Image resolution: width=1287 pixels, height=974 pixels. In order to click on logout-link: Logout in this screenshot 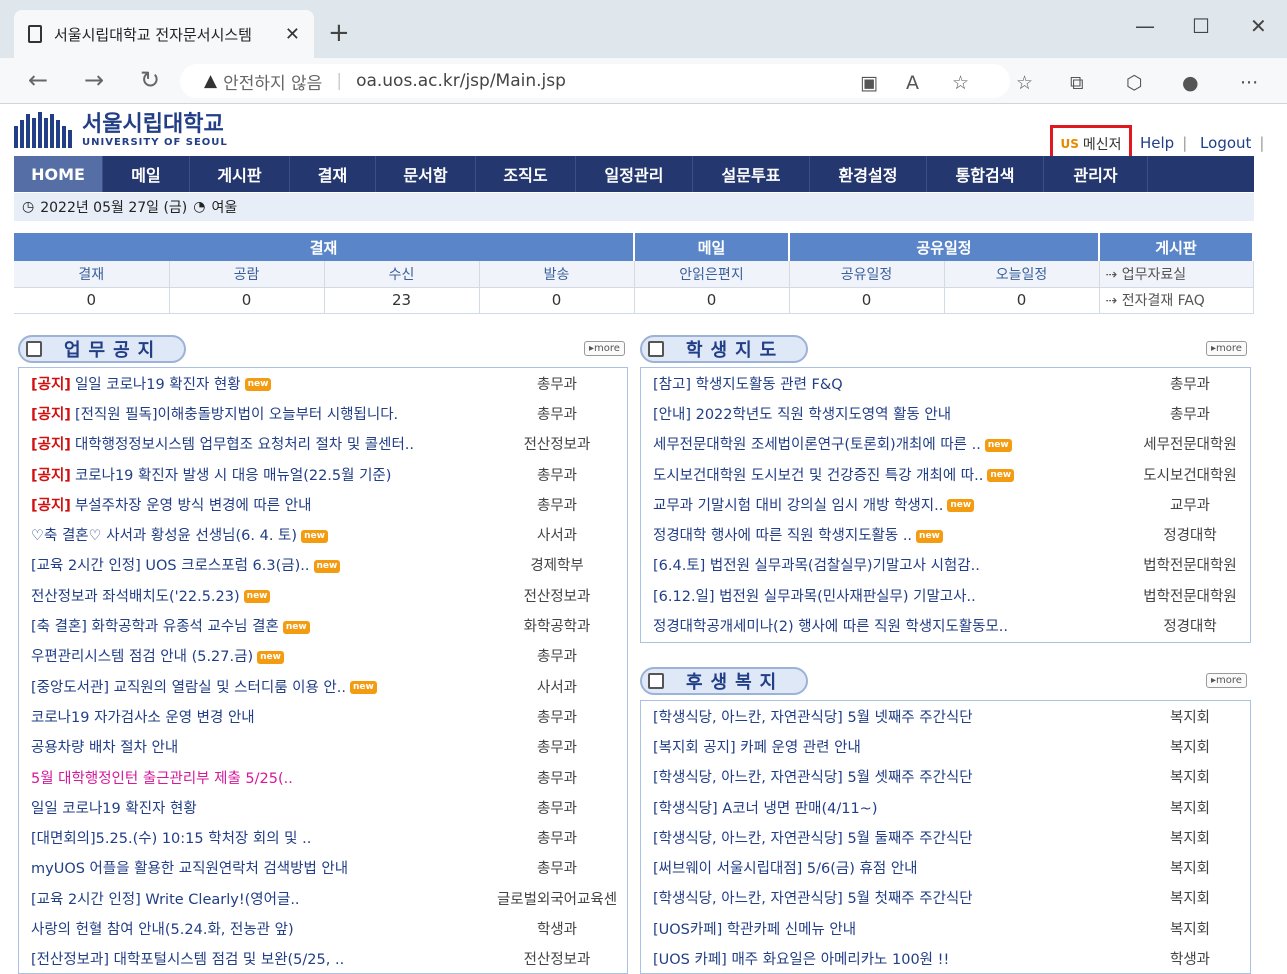, I will do `click(1225, 143)`.